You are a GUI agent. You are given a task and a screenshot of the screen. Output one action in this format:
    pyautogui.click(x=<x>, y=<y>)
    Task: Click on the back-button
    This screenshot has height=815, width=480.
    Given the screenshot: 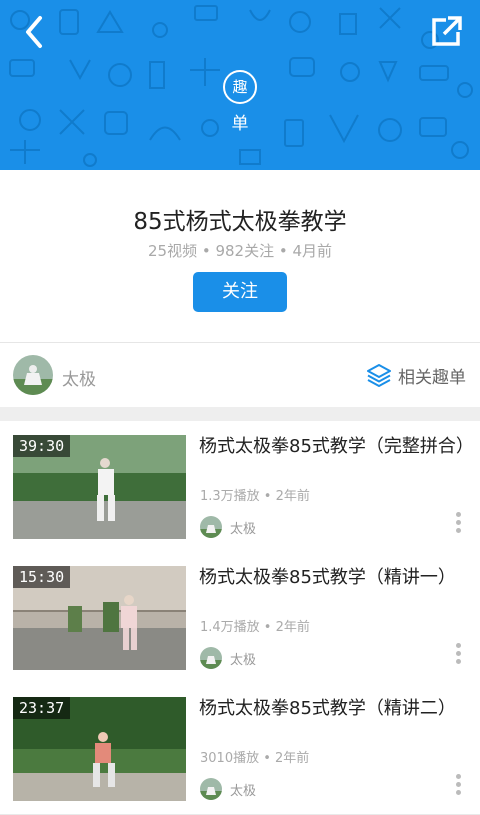 What is the action you would take?
    pyautogui.click(x=34, y=32)
    